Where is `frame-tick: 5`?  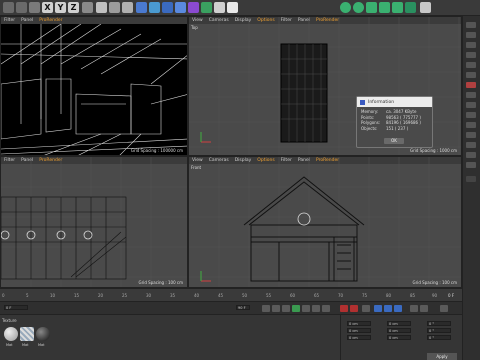 frame-tick: 5 is located at coordinates (27, 295).